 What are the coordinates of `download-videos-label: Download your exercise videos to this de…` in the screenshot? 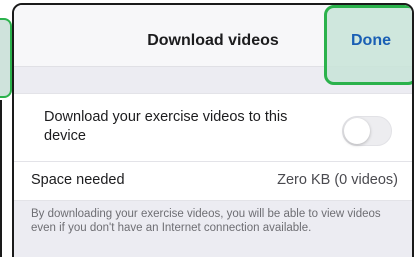 It's located at (166, 126).